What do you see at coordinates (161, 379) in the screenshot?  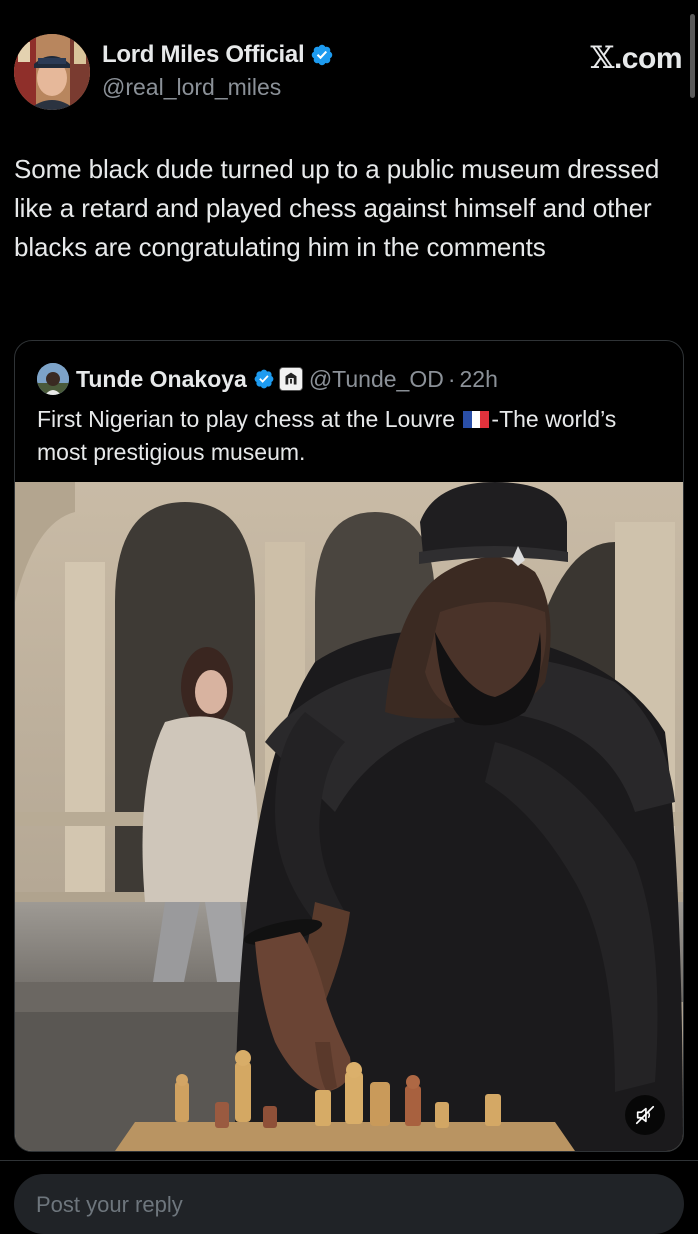 I see `quoted-author-display-name: Tunde Onakoya` at bounding box center [161, 379].